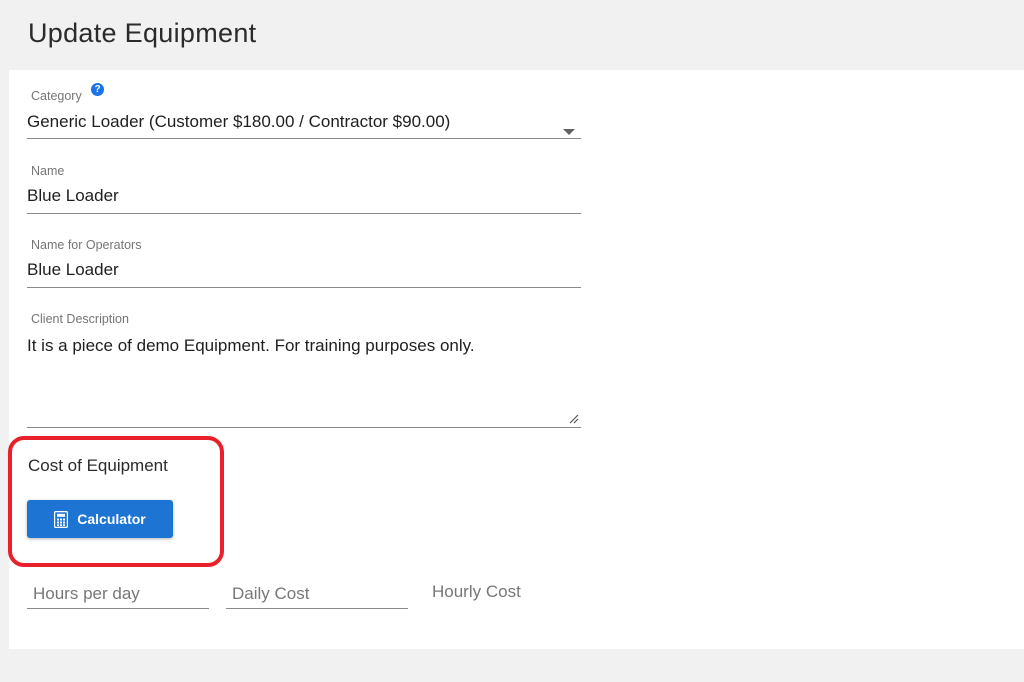  Describe the element at coordinates (86, 245) in the screenshot. I see `operator-name-label: Name for Operators` at that location.